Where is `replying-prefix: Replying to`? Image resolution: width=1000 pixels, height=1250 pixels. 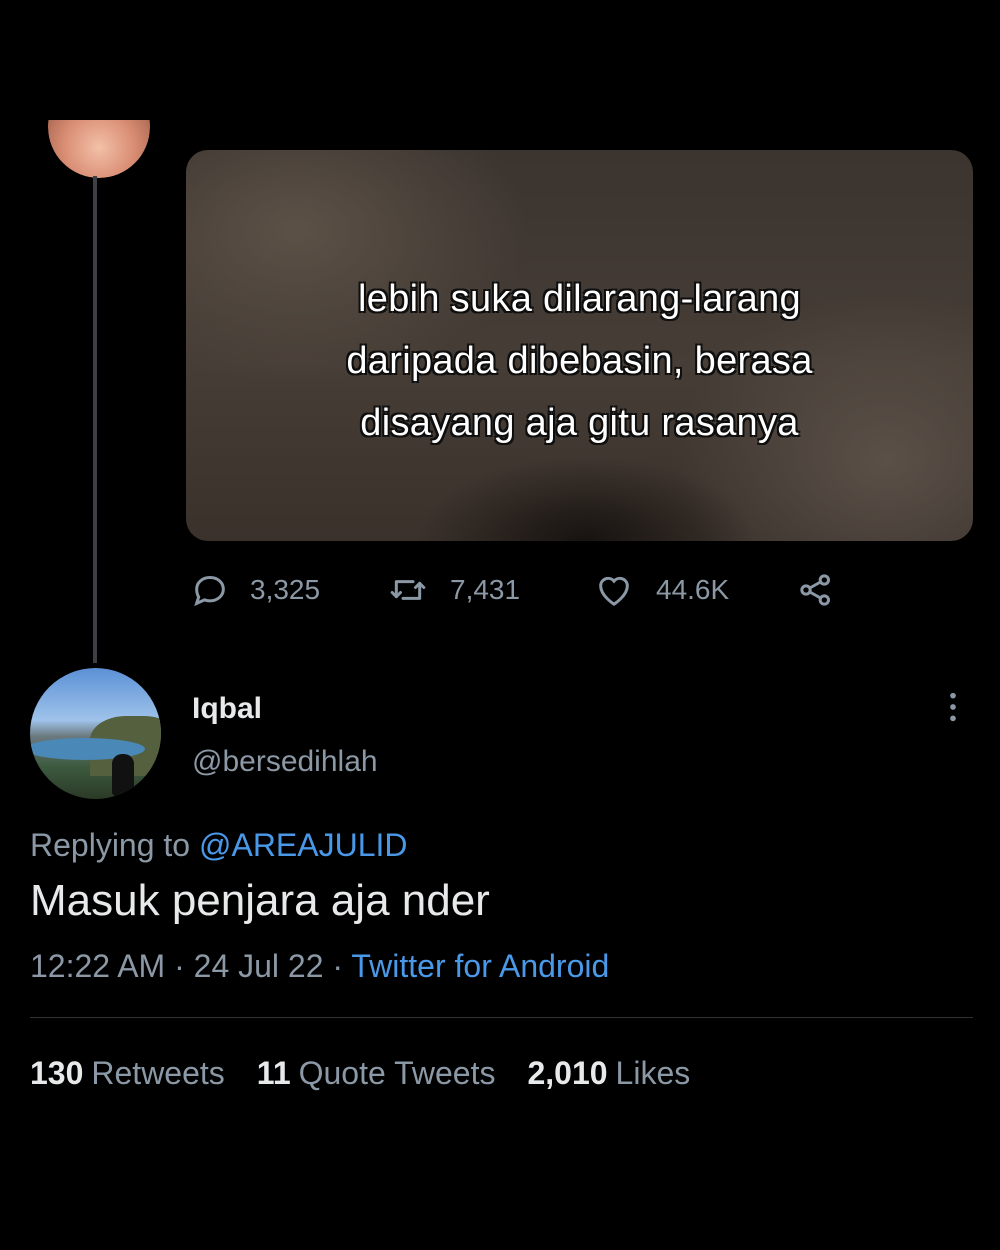 replying-prefix: Replying to is located at coordinates (114, 845).